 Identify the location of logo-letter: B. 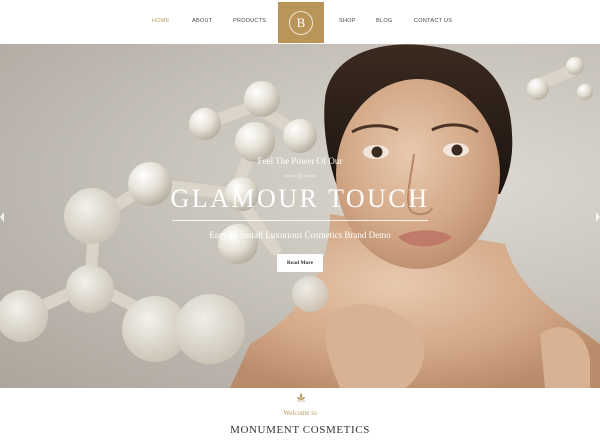
(301, 22).